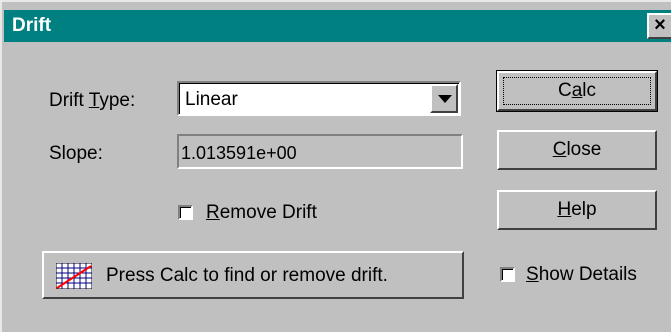 Image resolution: width=671 pixels, height=332 pixels. Describe the element at coordinates (319, 98) in the screenshot. I see `drift-type-select: Linear` at that location.